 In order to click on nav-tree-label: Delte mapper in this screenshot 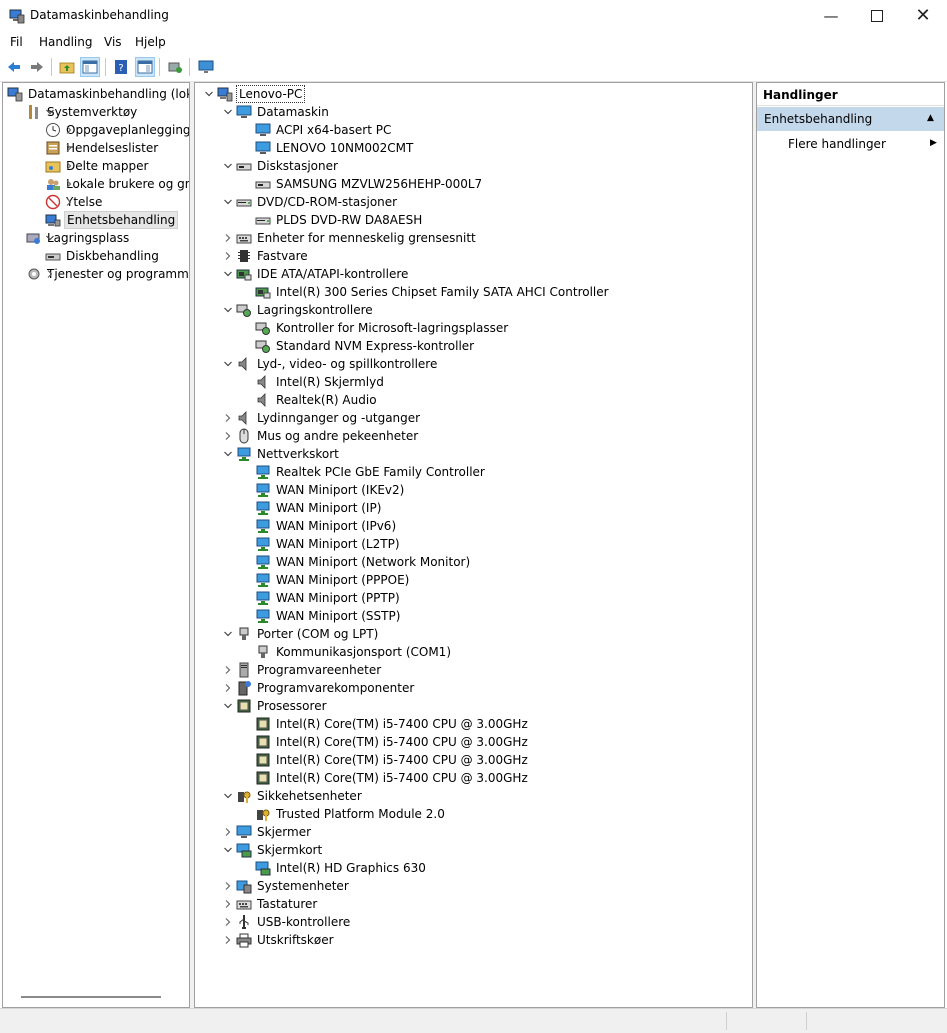, I will do `click(107, 166)`.